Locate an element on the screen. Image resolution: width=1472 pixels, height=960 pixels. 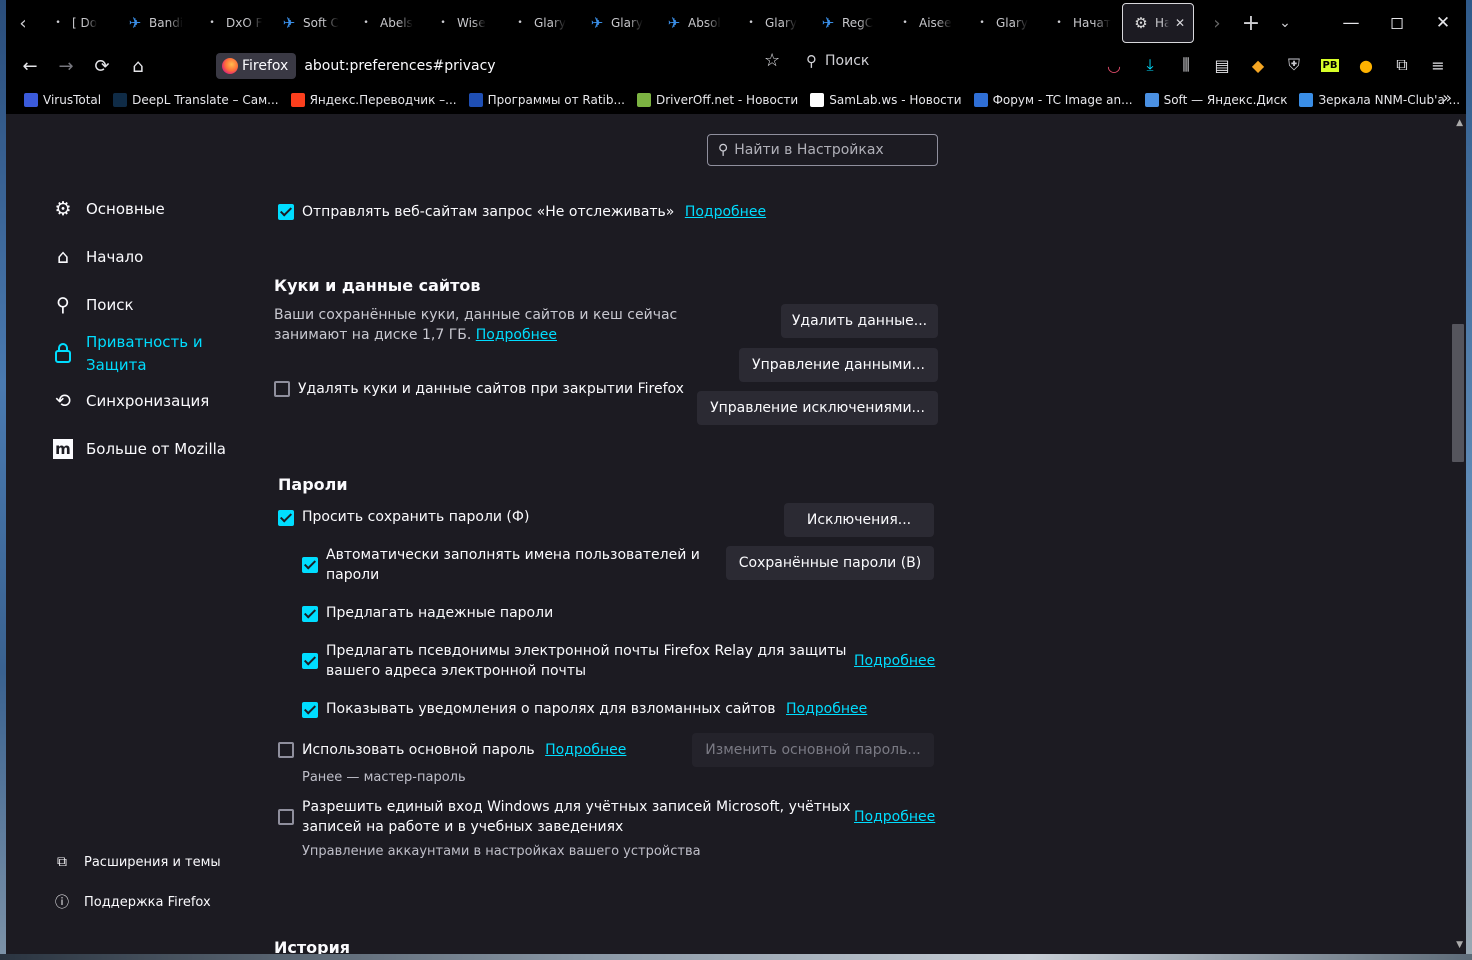
category-more-from-mozilla: m Больше от Mozilla is located at coordinates (139, 449).